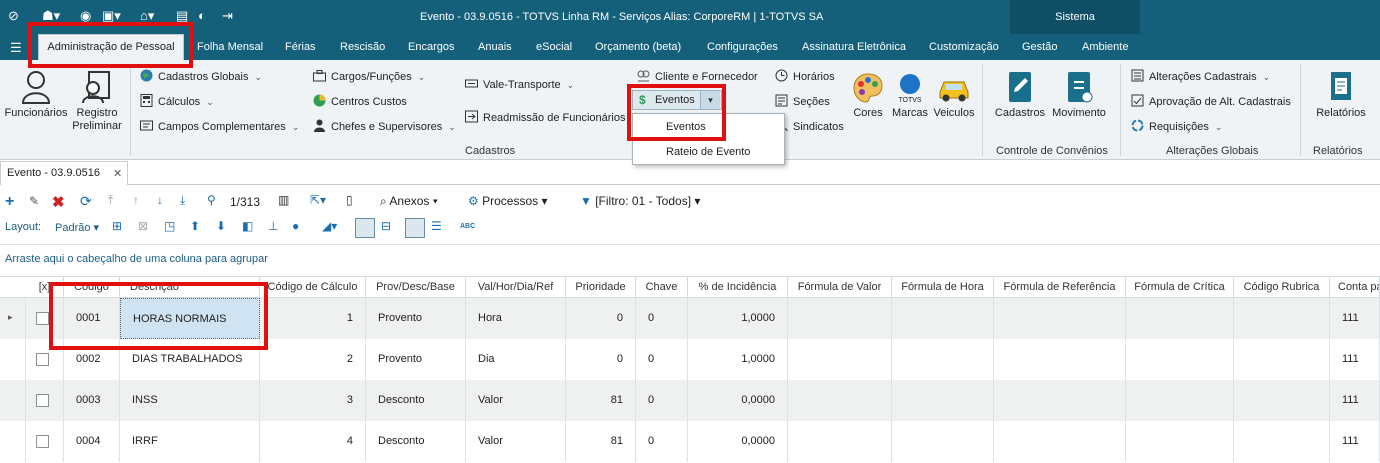  What do you see at coordinates (738, 287) in the screenshot?
I see `col-header-incidencia: % de Incidência` at bounding box center [738, 287].